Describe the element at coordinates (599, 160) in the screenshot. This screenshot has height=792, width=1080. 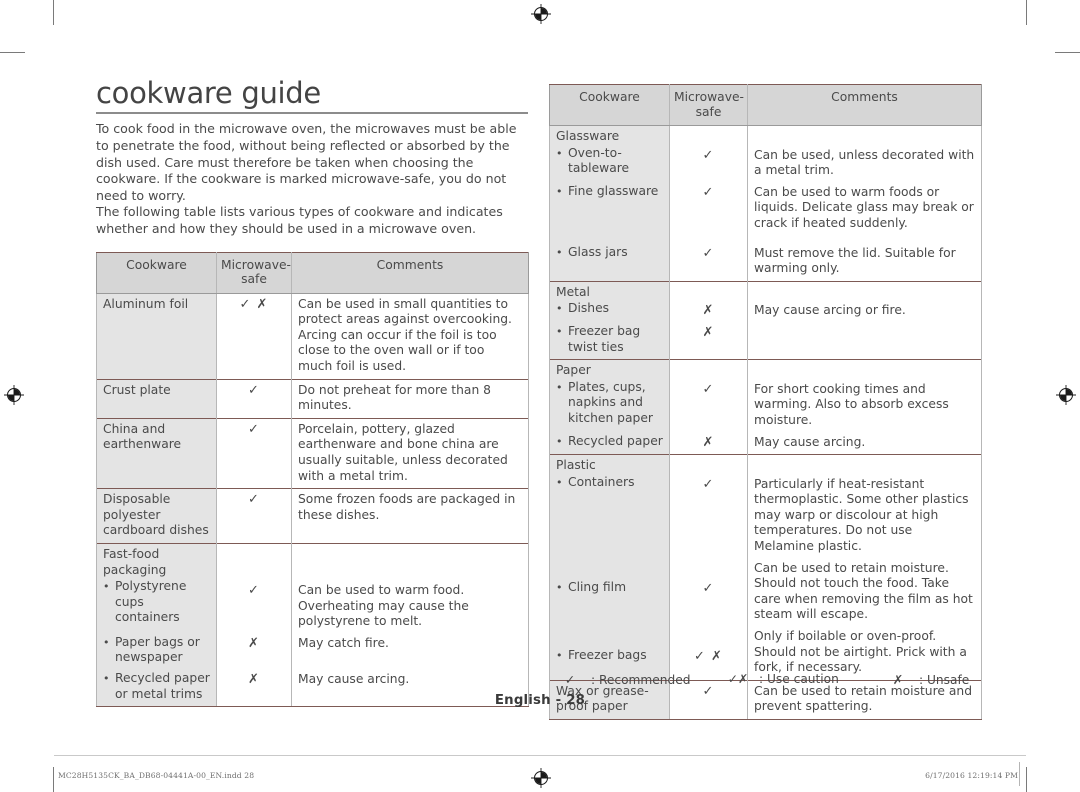
I see `cell-cookware-label: Oven-to-tableware` at that location.